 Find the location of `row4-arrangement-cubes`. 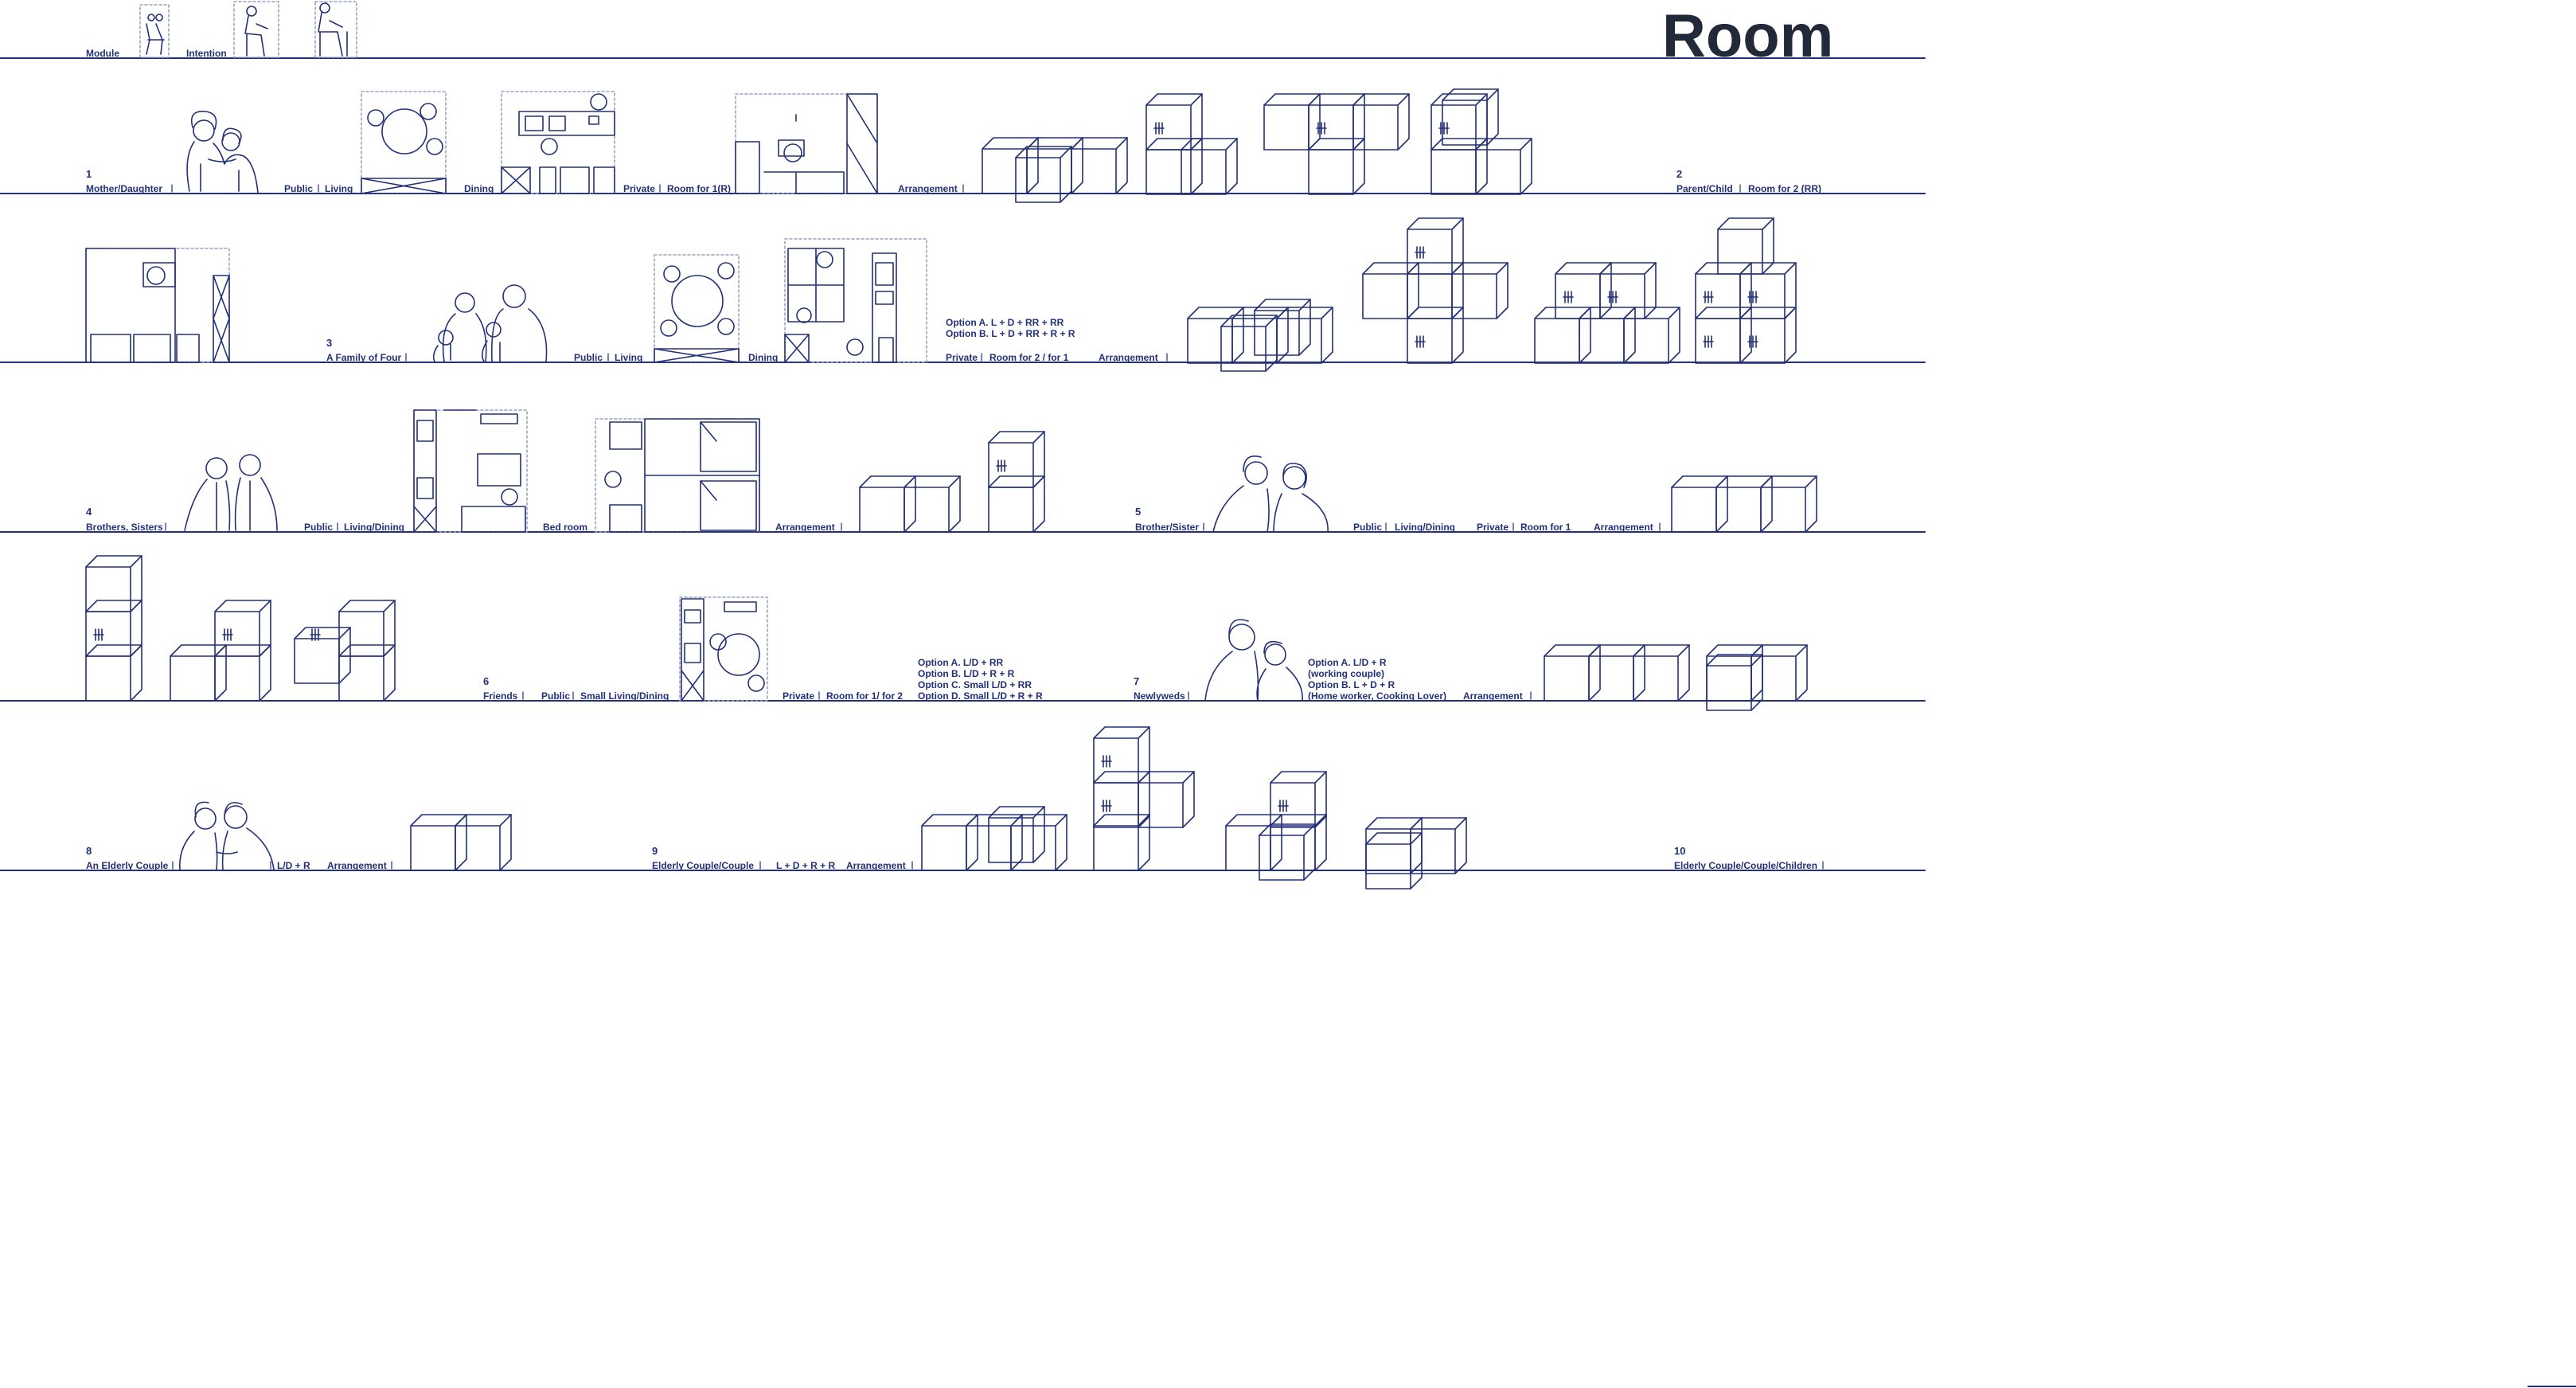

row4-arrangement-cubes is located at coordinates (952, 482).